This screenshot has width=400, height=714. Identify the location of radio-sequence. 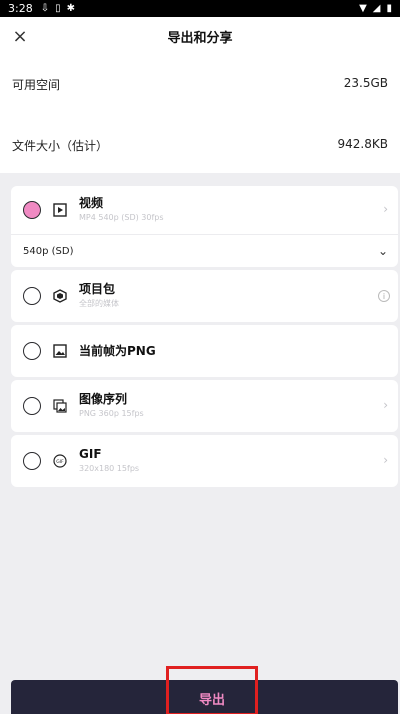
(32, 406).